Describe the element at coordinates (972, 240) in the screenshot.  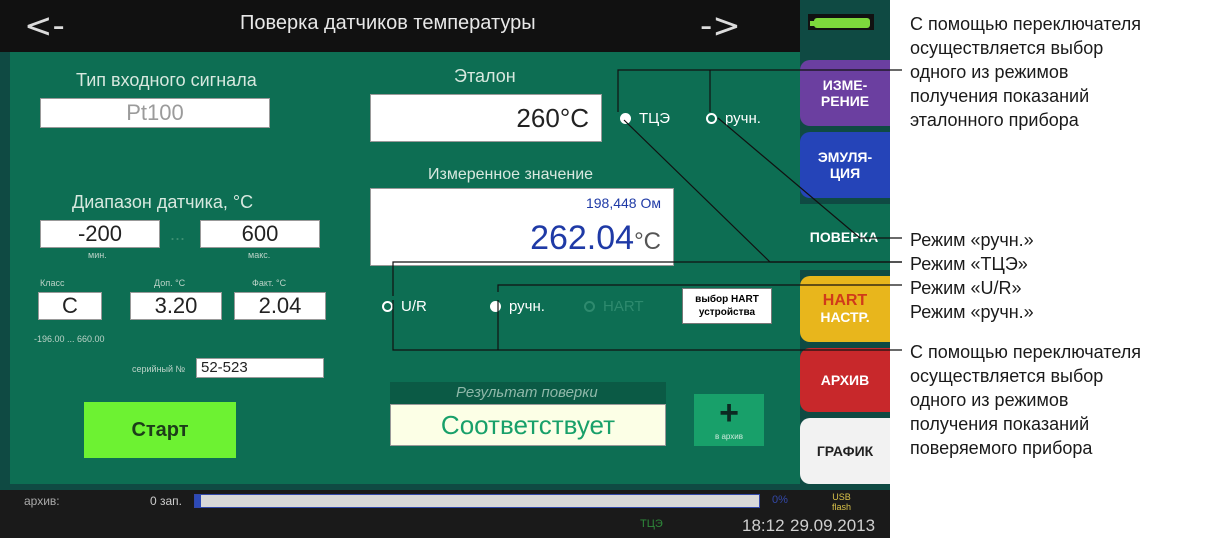
I see `annotation-manual-etalon: Режим «ручн.»` at that location.